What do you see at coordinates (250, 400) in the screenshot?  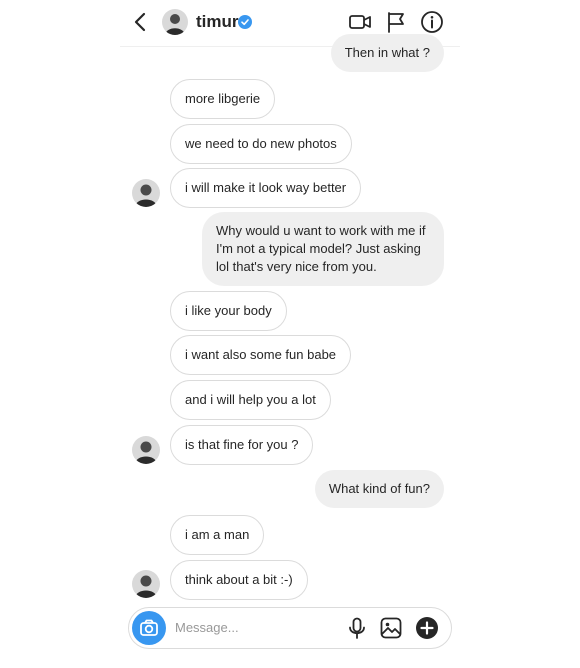 I see `message-incoming: and i will help you a lot` at bounding box center [250, 400].